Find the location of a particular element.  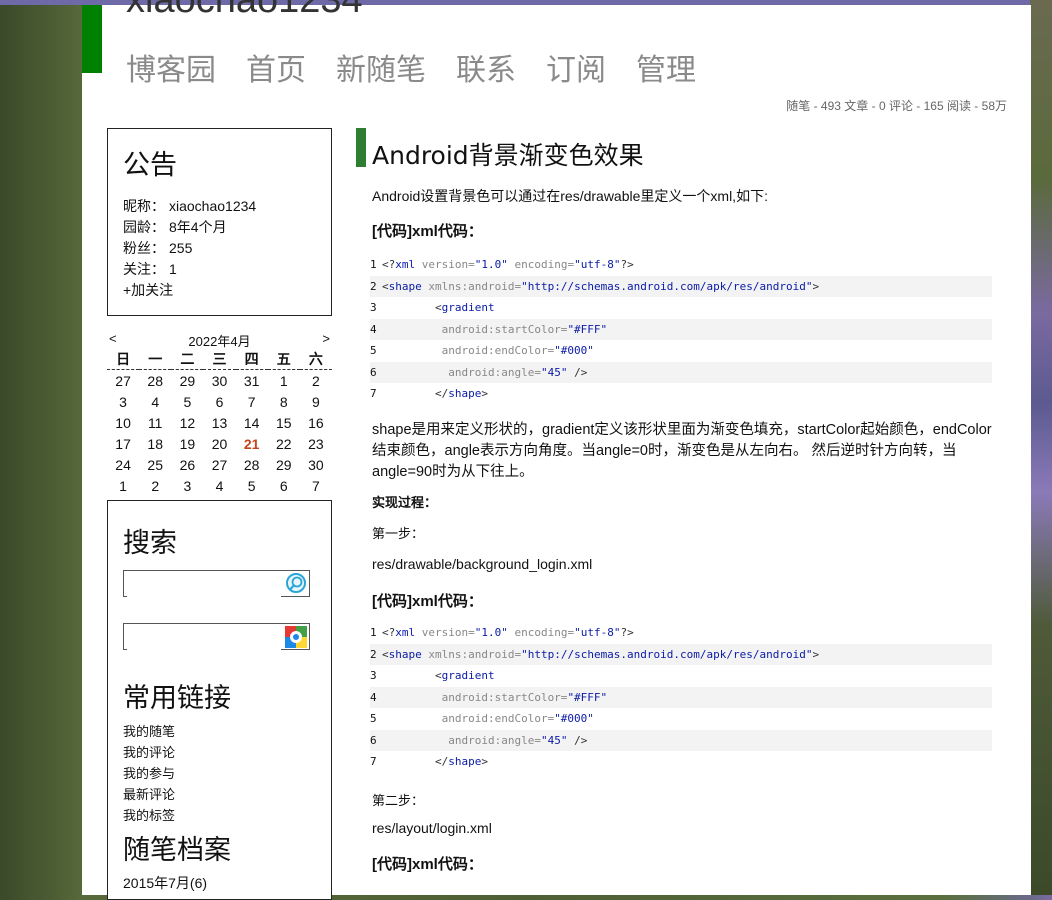

calendar-week: 24 25 26 27 28 29 30 is located at coordinates (219, 464).